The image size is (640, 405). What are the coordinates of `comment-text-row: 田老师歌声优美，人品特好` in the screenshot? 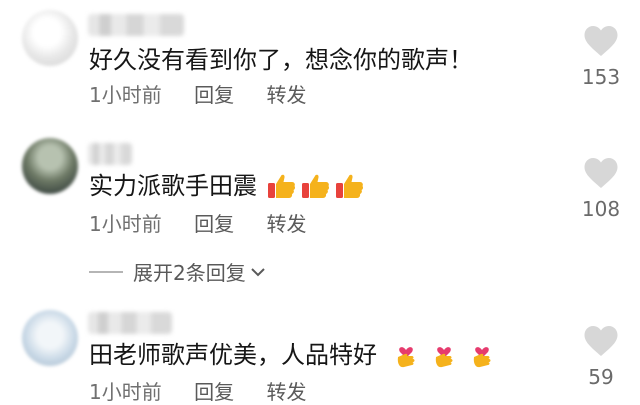 It's located at (293, 355).